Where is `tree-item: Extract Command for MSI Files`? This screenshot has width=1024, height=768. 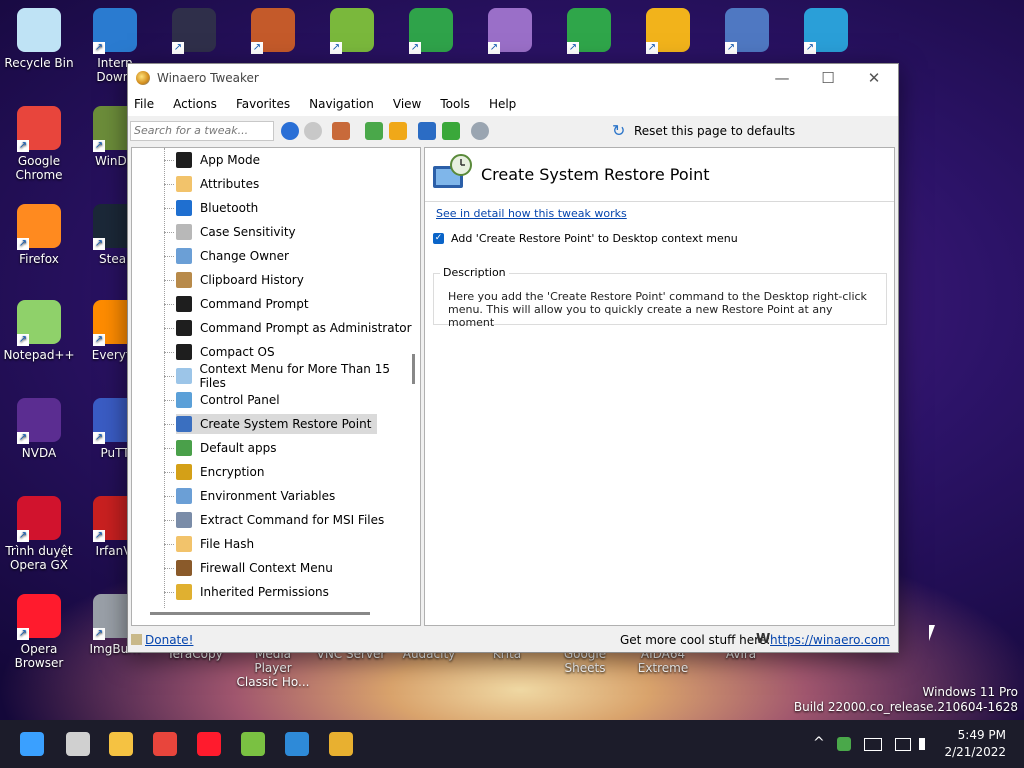 tree-item: Extract Command for MSI Files is located at coordinates (277, 520).